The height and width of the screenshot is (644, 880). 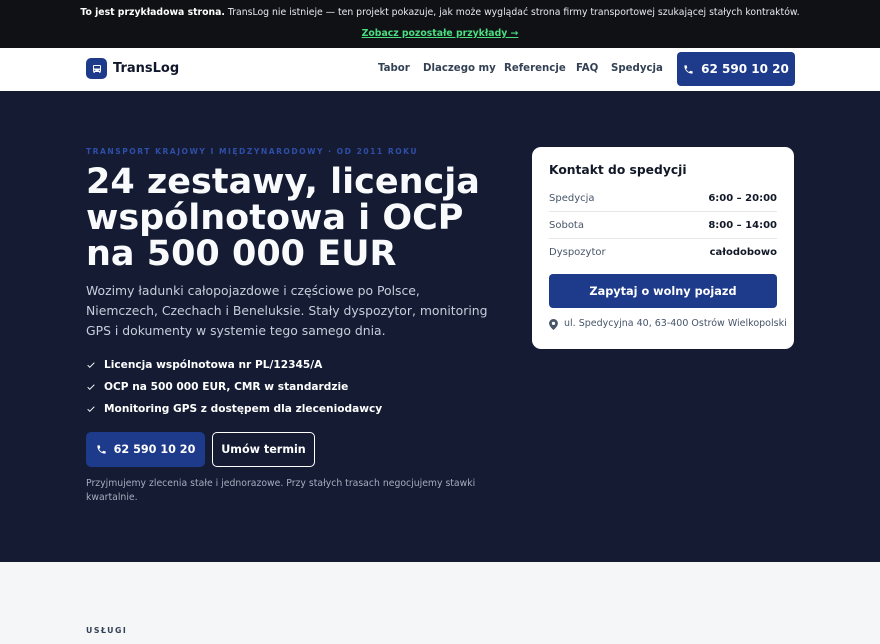 I want to click on header-phone-label: 62 590 10 20, so click(x=745, y=69).